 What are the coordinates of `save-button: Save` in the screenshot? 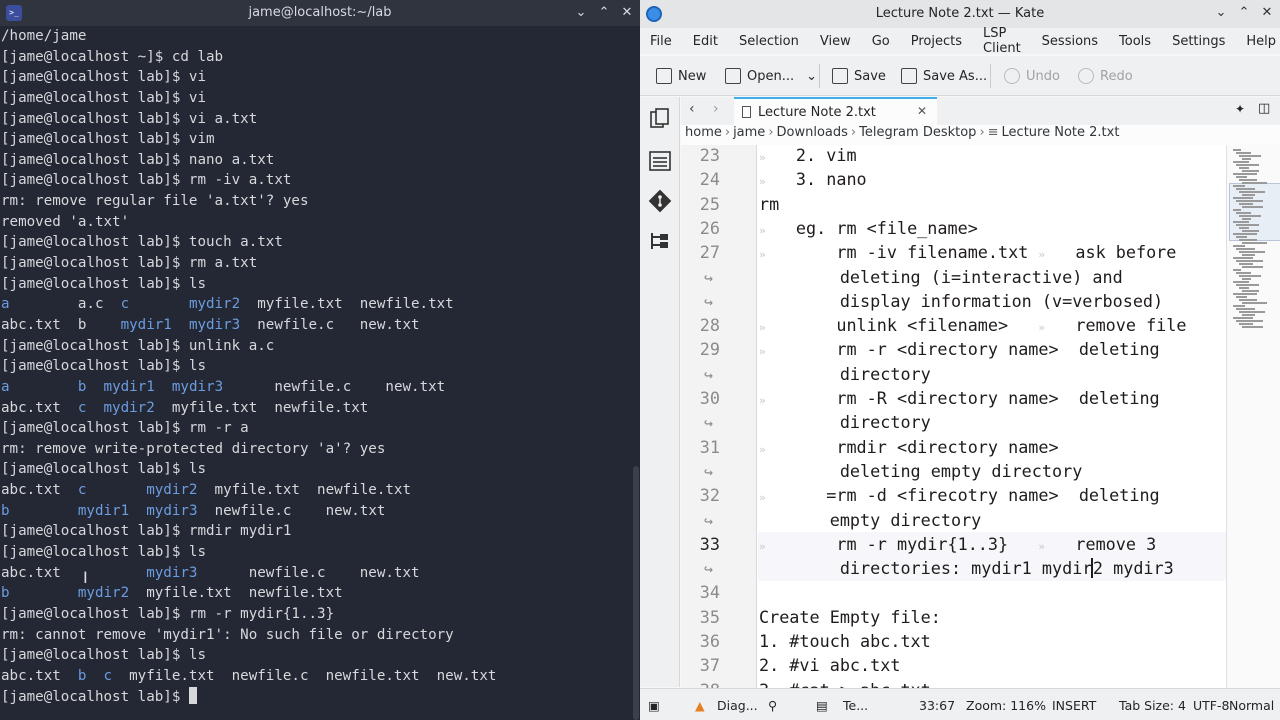 It's located at (859, 76).